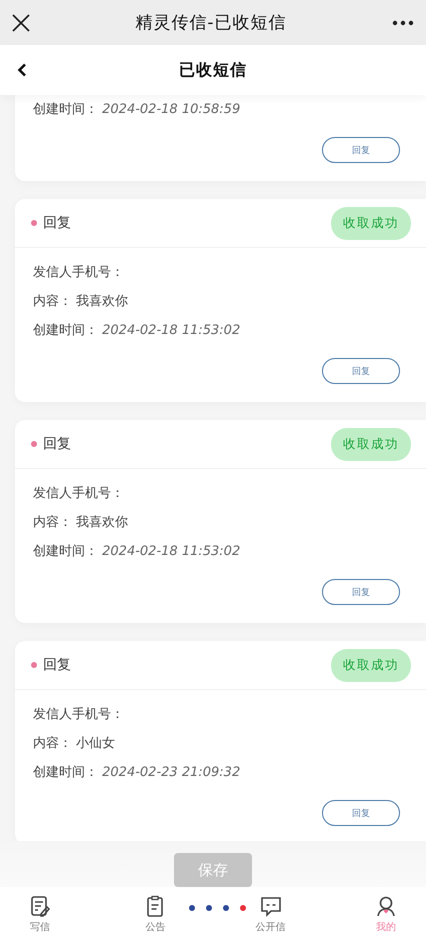 The image size is (426, 942). What do you see at coordinates (21, 23) in the screenshot?
I see `close-icon` at bounding box center [21, 23].